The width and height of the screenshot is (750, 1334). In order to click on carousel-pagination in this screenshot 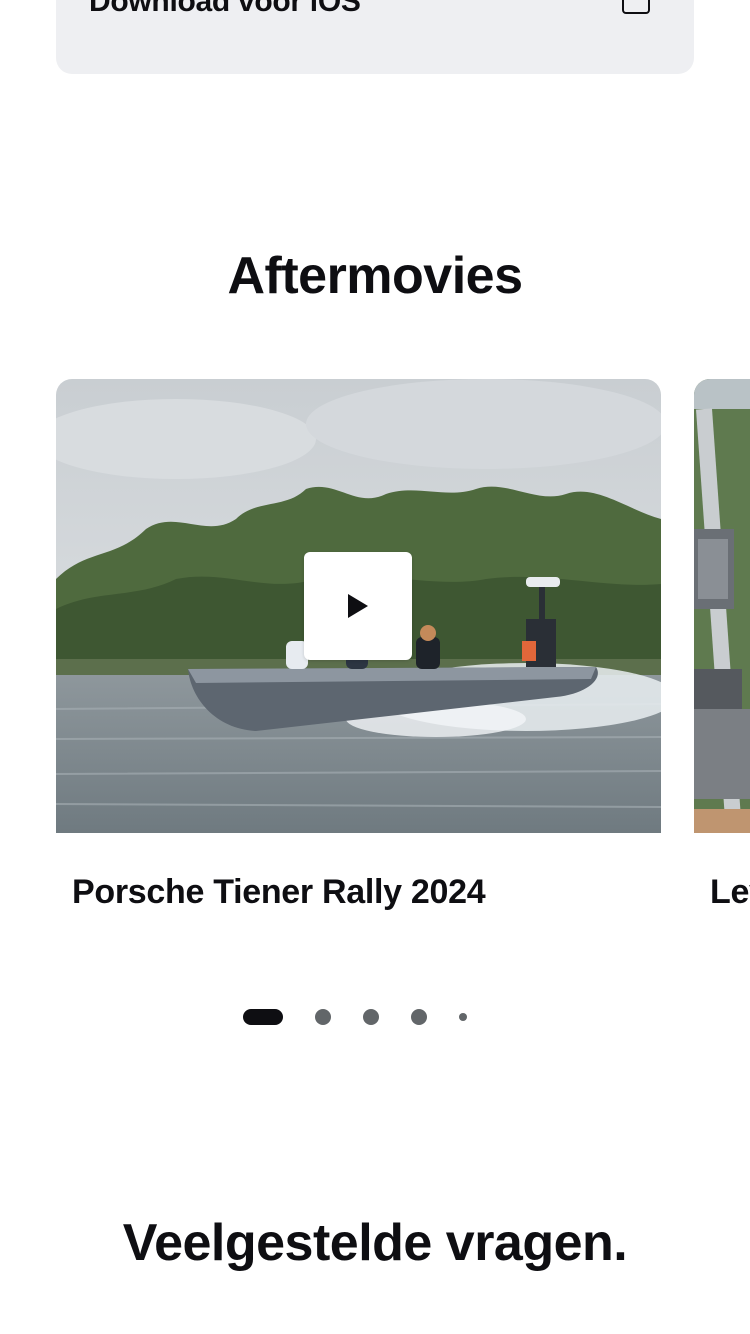, I will do `click(375, 1017)`.